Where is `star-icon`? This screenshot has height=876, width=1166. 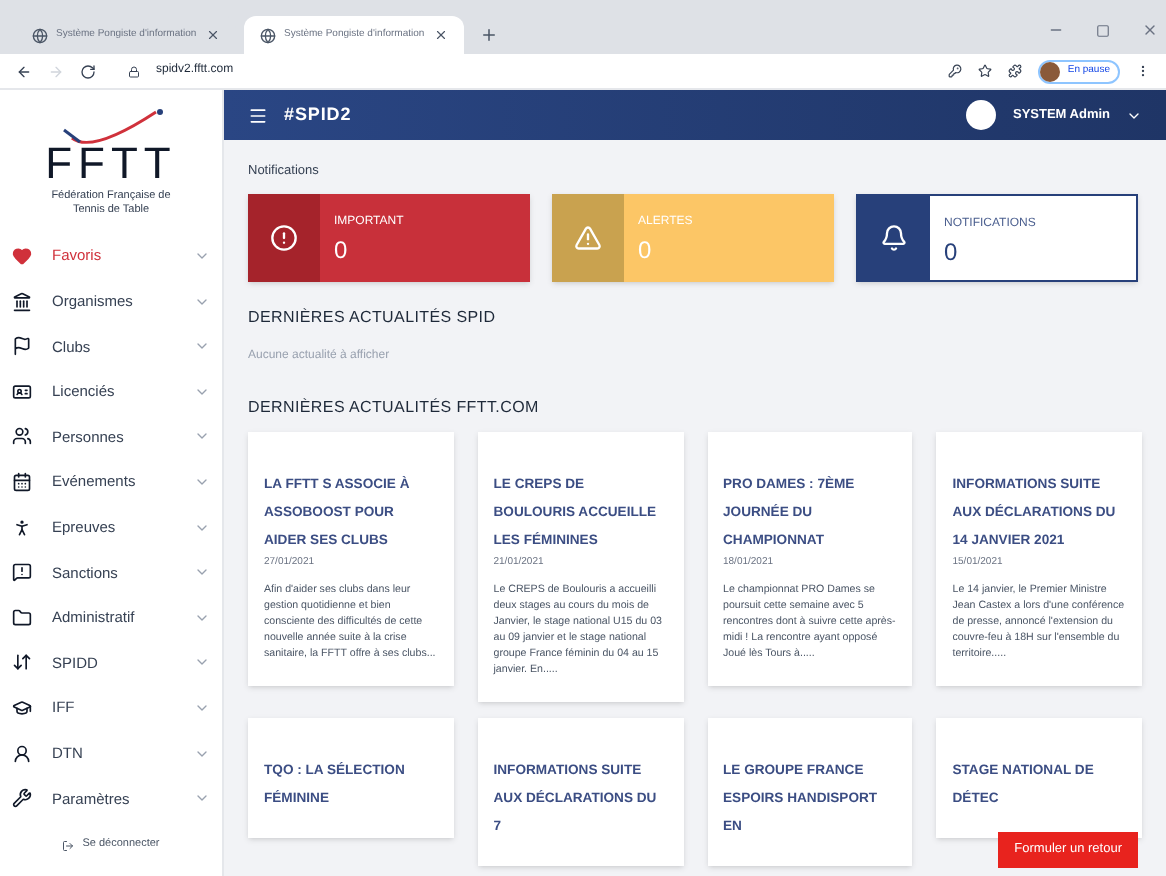
star-icon is located at coordinates (984, 71).